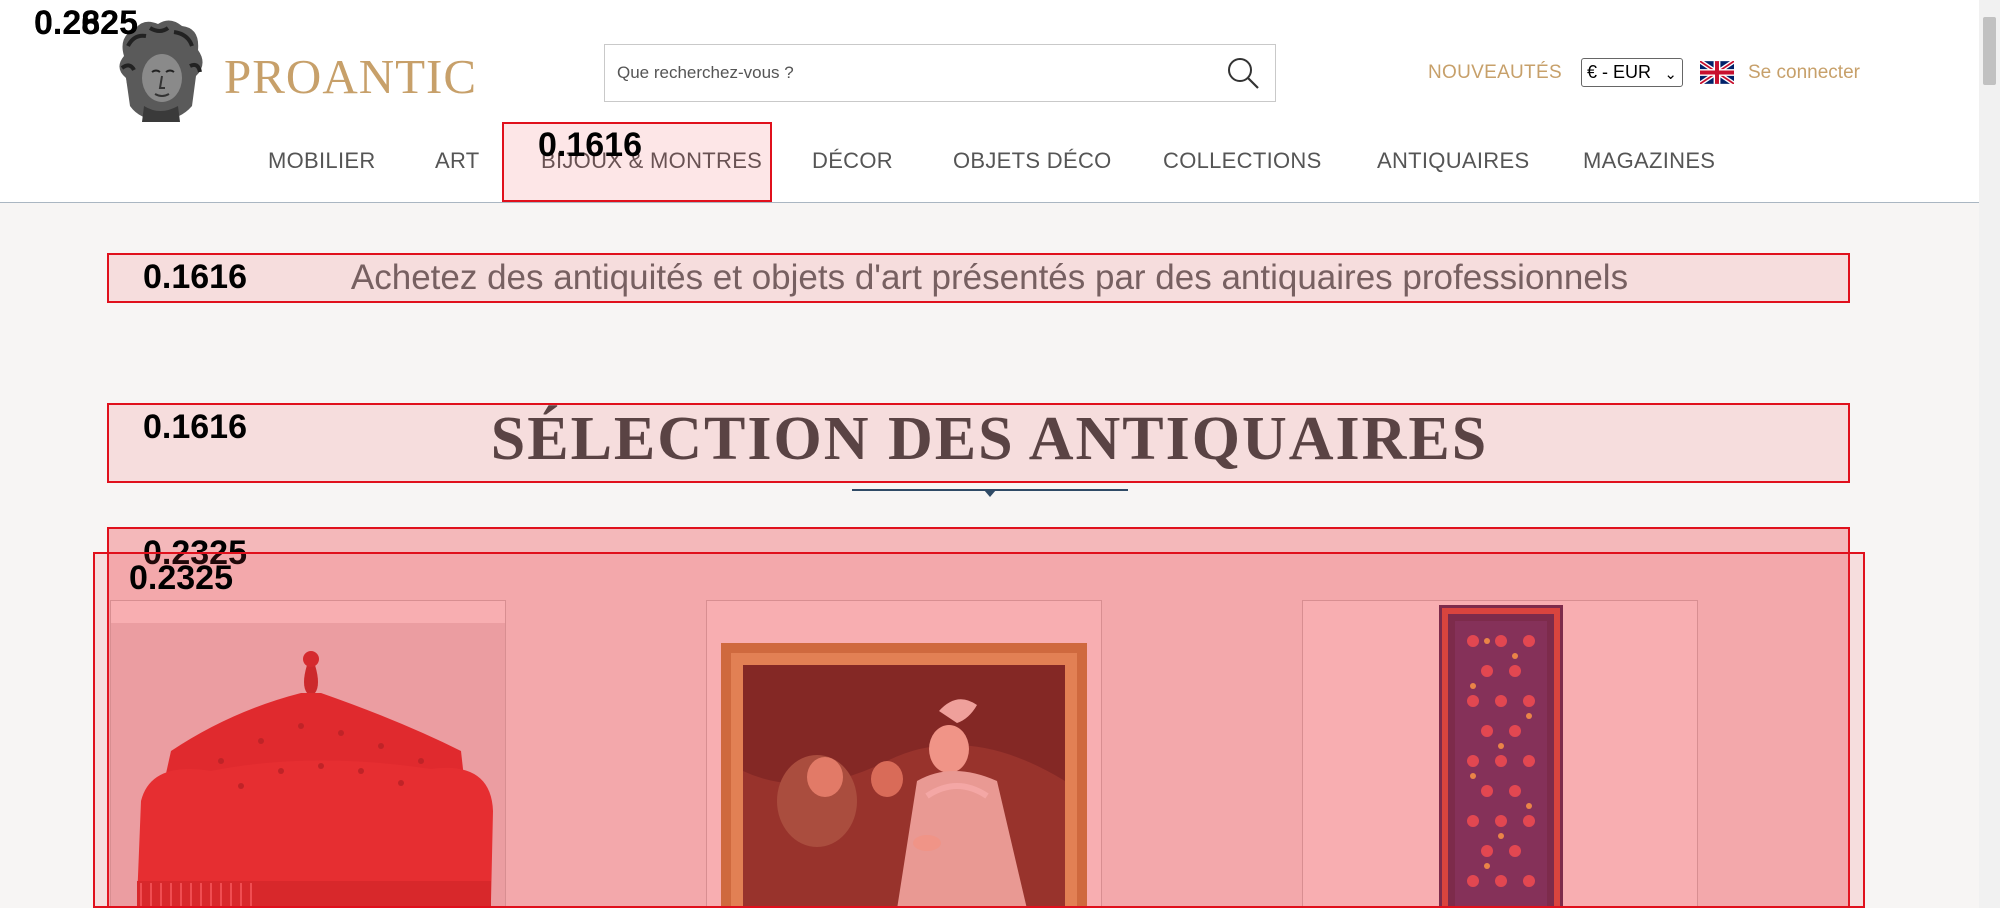 The image size is (2000, 908). Describe the element at coordinates (195, 277) in the screenshot. I see `tagline-score: 0.1616` at that location.